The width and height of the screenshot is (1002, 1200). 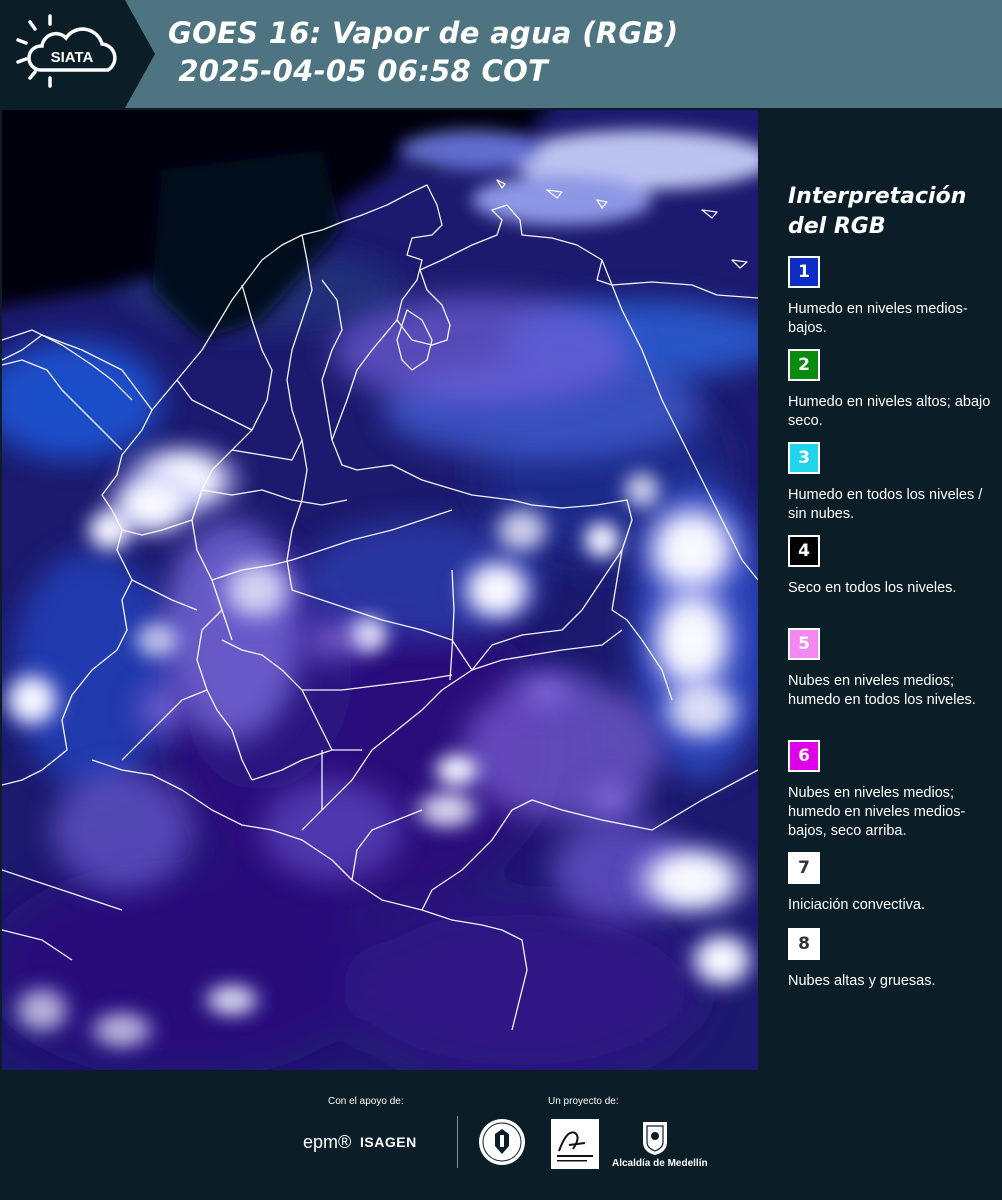 What do you see at coordinates (804, 756) in the screenshot?
I see `legend-swatch-6: 6` at bounding box center [804, 756].